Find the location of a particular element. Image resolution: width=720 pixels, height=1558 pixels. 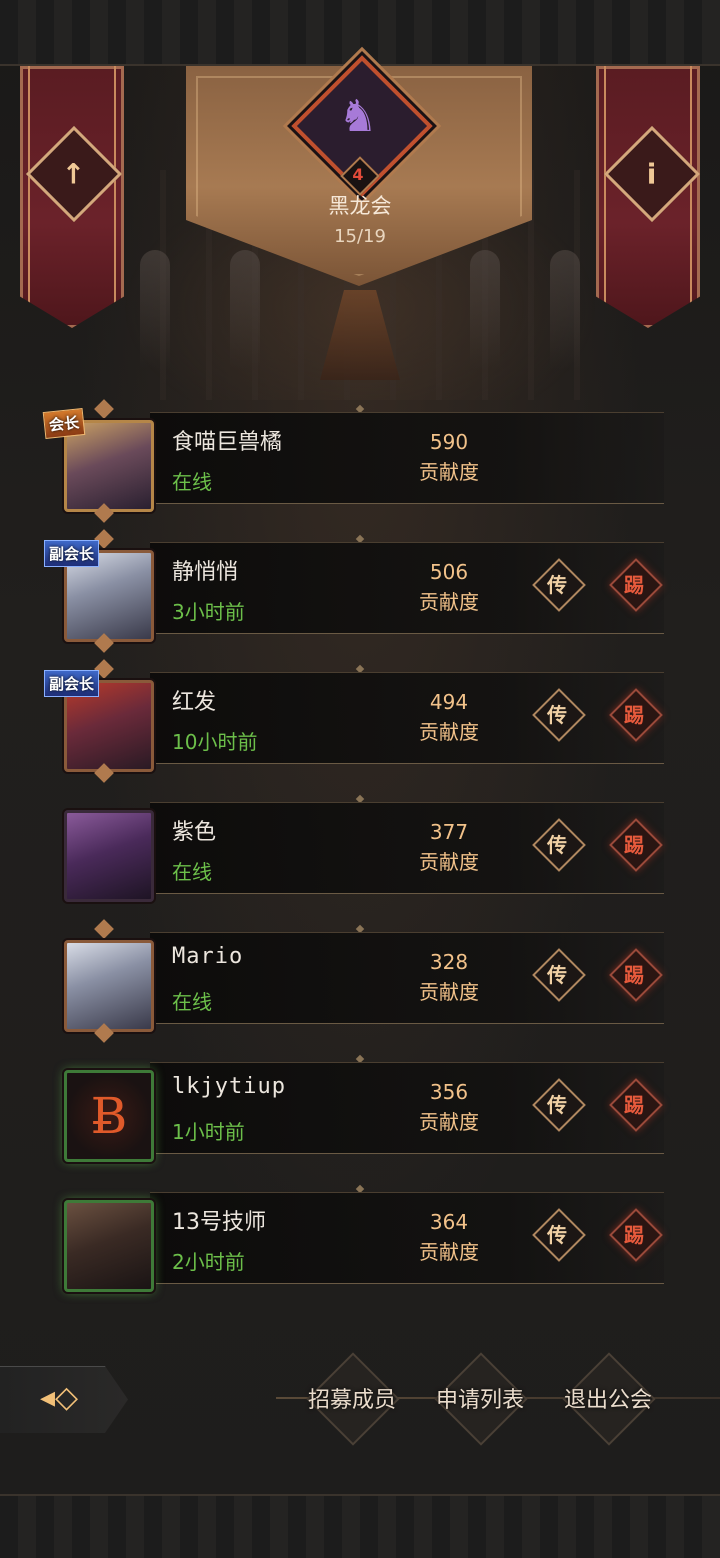

member-row: 副会长 红发 10小时前 494 贡献度 传 踢 is located at coordinates (360, 724).